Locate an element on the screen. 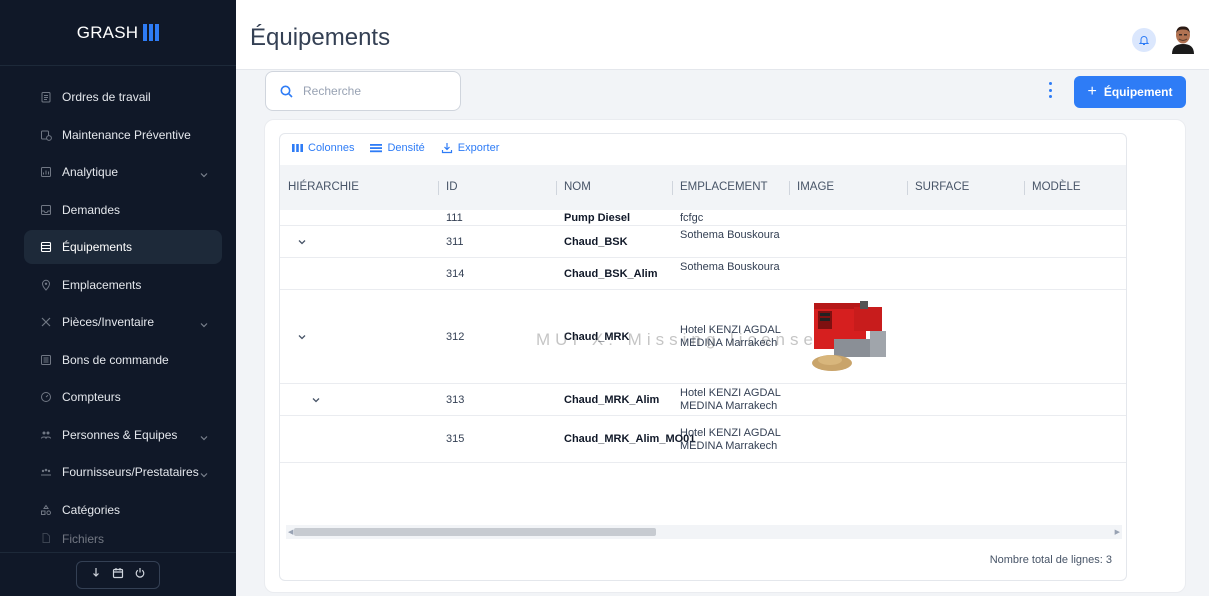 The width and height of the screenshot is (1209, 596). cell-id: 315 is located at coordinates (455, 439).